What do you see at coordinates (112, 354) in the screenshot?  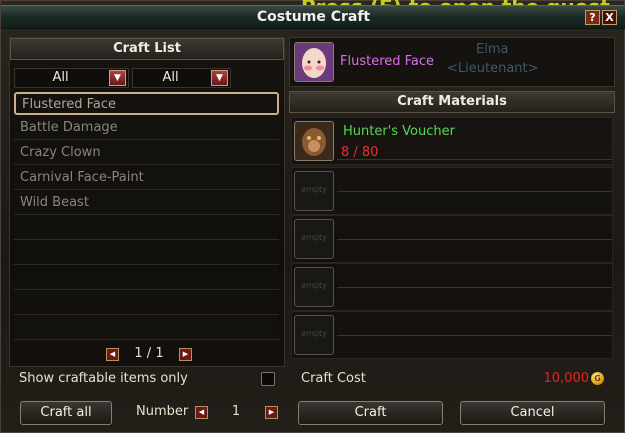 I see `page-prev-button: ◀` at bounding box center [112, 354].